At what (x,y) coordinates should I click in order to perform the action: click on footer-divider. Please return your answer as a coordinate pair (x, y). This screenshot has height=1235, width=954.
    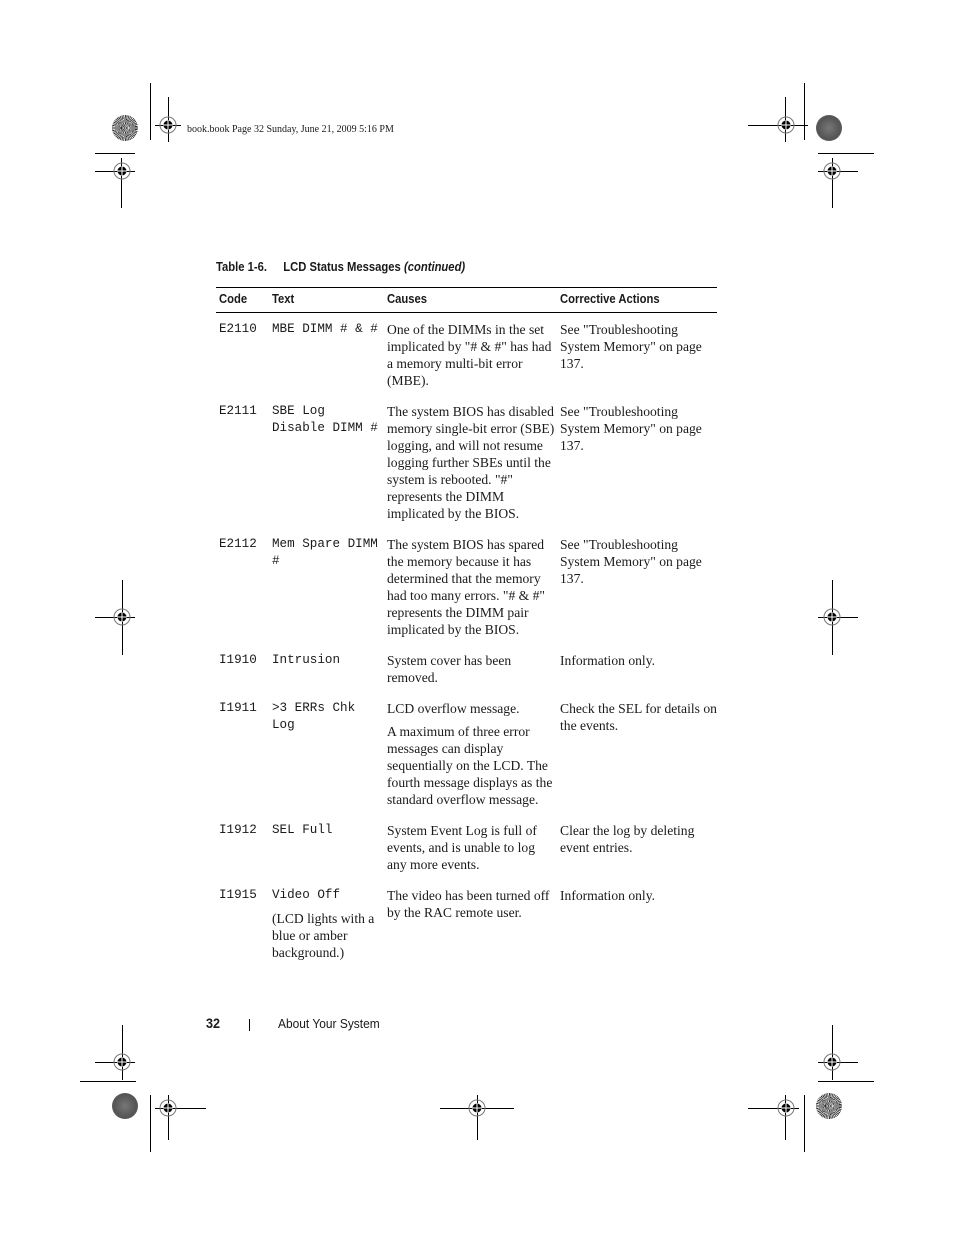
    Looking at the image, I should click on (249, 1025).